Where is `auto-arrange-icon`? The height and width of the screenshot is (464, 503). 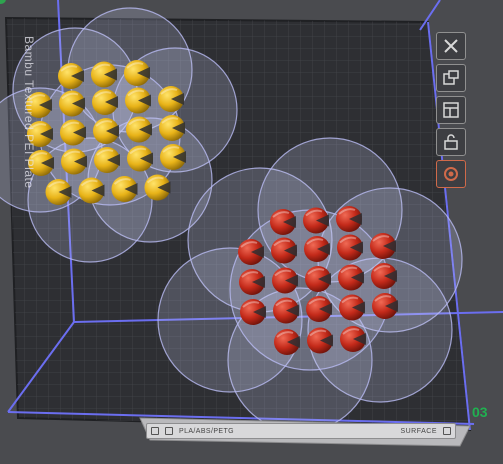 auto-arrange-icon is located at coordinates (451, 77).